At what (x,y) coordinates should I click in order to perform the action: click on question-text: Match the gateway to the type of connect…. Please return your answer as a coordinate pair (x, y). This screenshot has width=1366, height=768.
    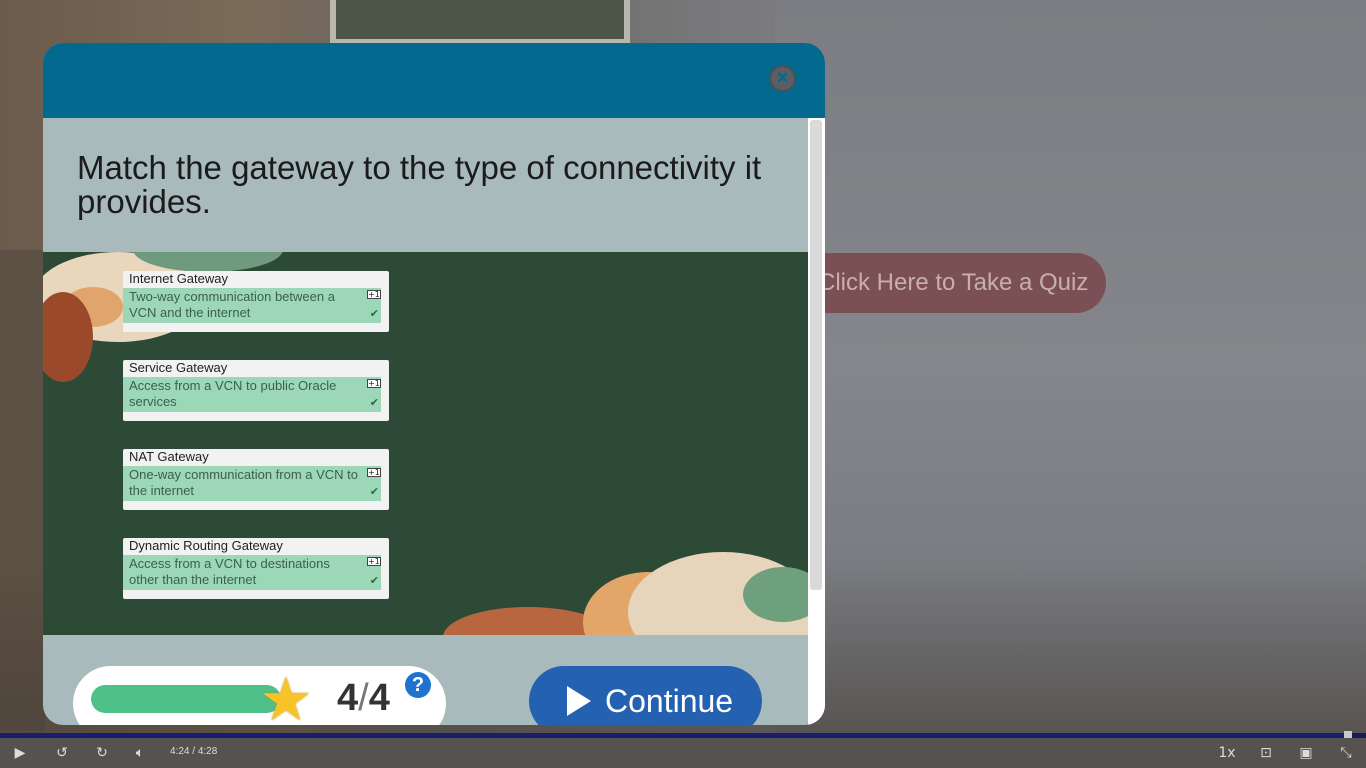
    Looking at the image, I should click on (419, 184).